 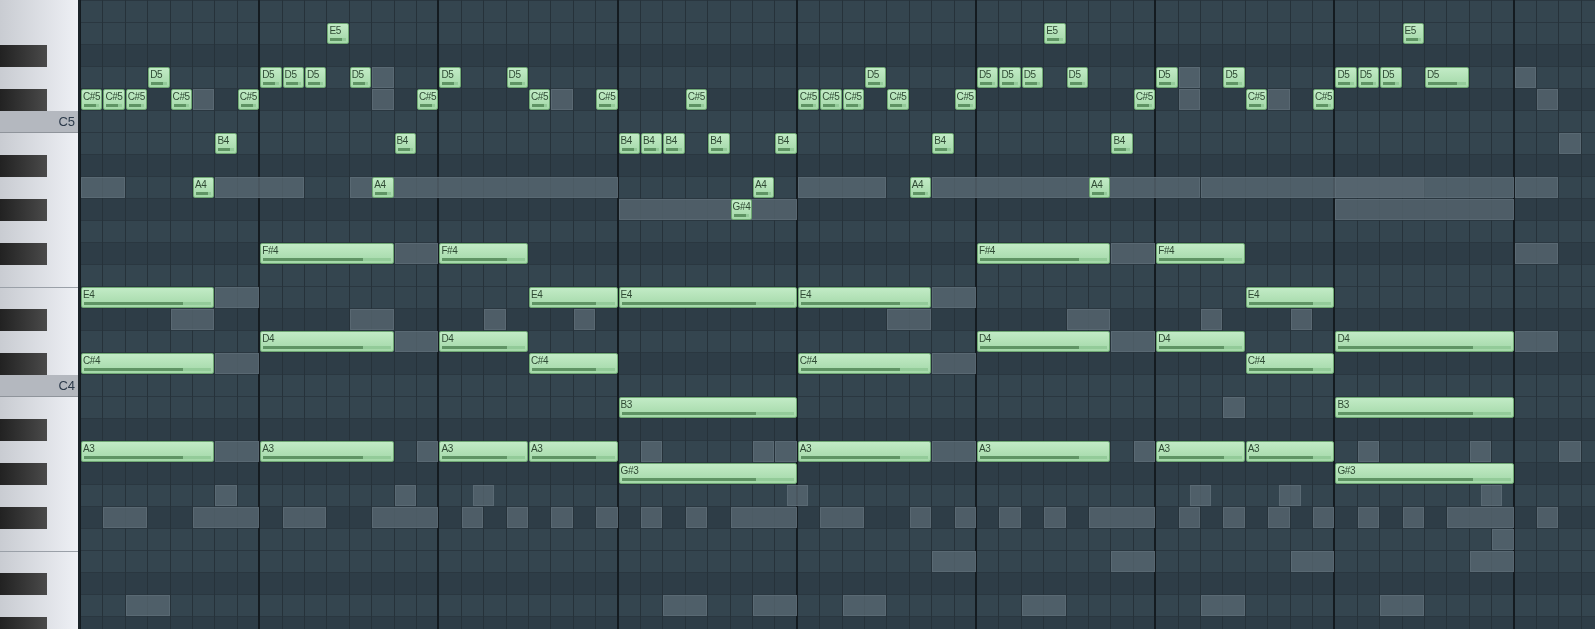 What do you see at coordinates (89, 448) in the screenshot?
I see `note-label: A3` at bounding box center [89, 448].